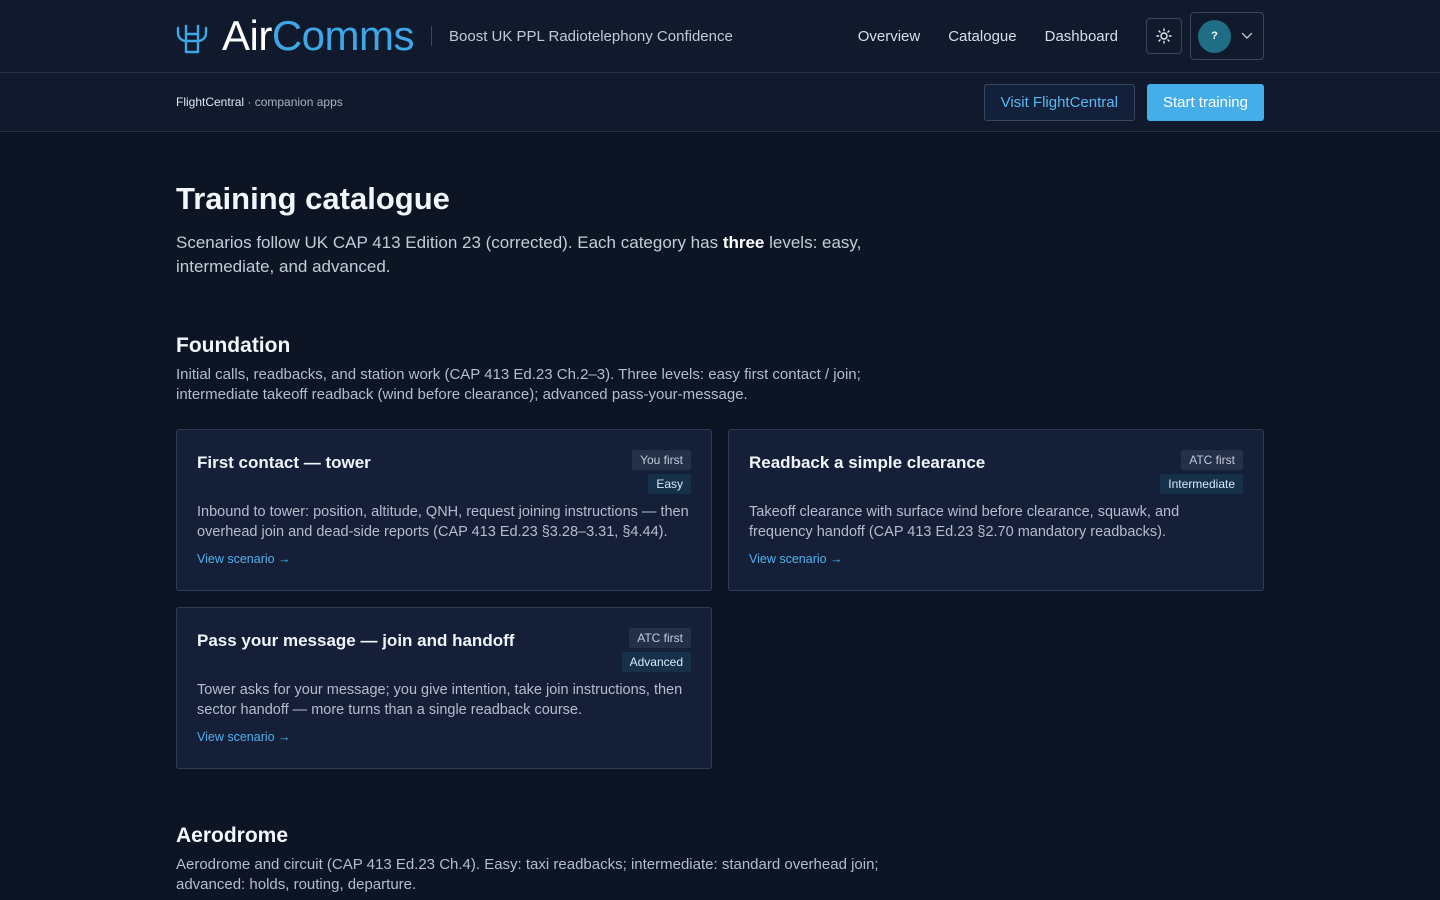 Image resolution: width=1440 pixels, height=900 pixels. What do you see at coordinates (889, 36) in the screenshot?
I see `nav-overview: Overview` at bounding box center [889, 36].